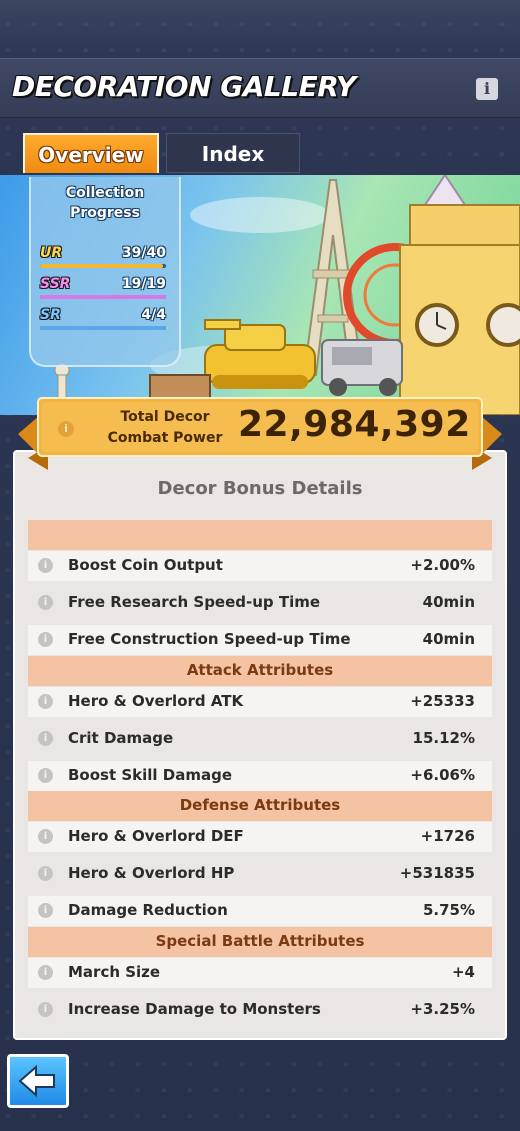 The image size is (520, 1131). What do you see at coordinates (260, 911) in the screenshot?
I see `stat-row: i Damage Reduction 5.75%` at bounding box center [260, 911].